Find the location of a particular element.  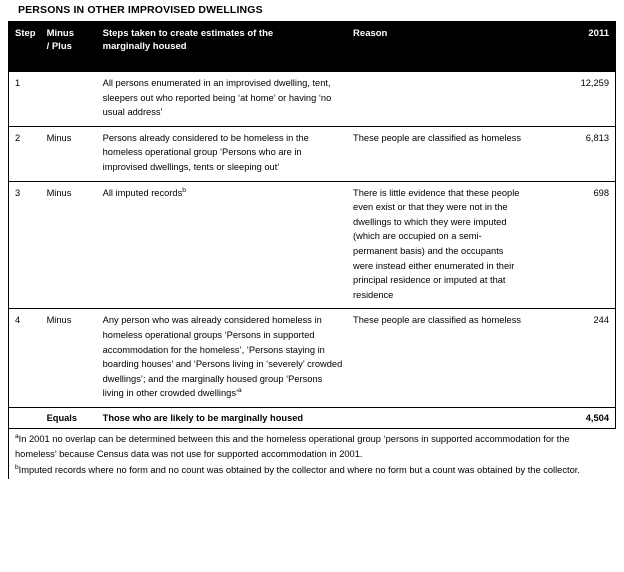

cell-value: 12,259 is located at coordinates (574, 99).